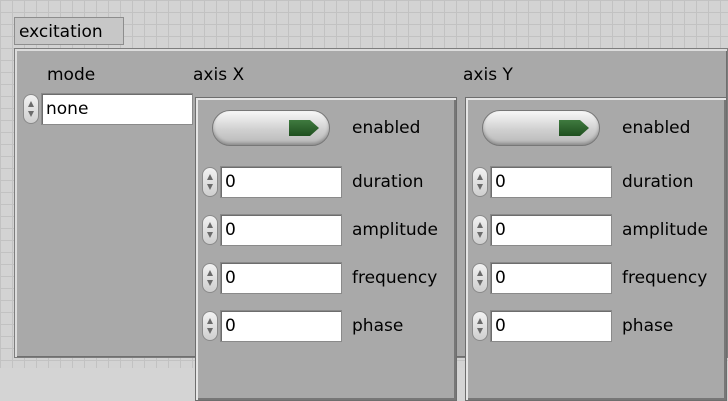  I want to click on axis-y-amplitude-control: 0, so click(542, 230).